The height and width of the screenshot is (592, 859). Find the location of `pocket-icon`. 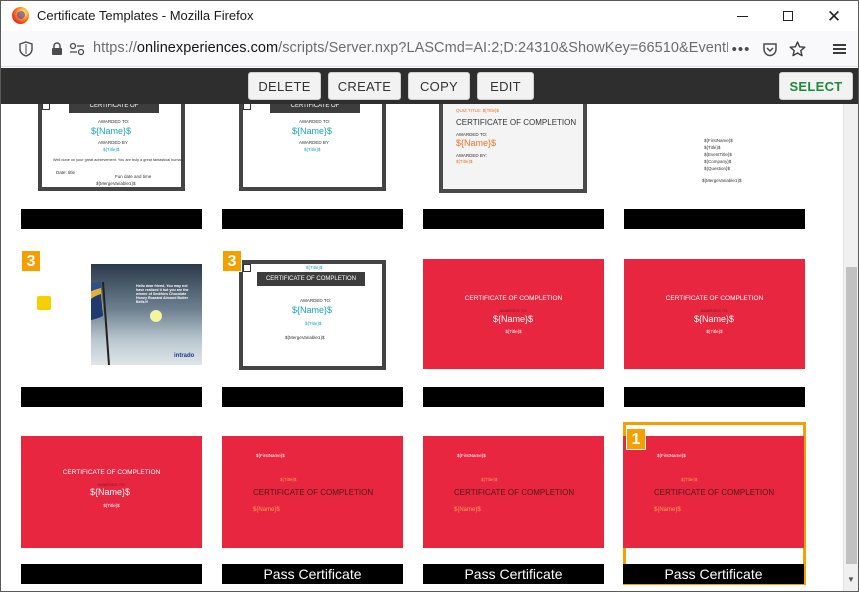

pocket-icon is located at coordinates (770, 49).